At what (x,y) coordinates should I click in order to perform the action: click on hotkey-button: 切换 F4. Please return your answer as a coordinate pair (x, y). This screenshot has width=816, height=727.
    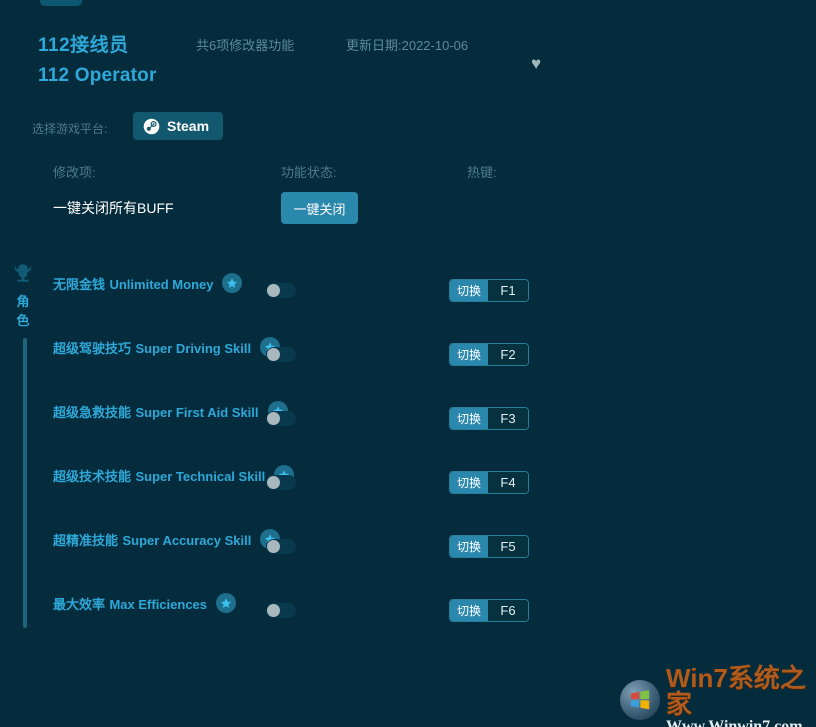
    Looking at the image, I should click on (489, 482).